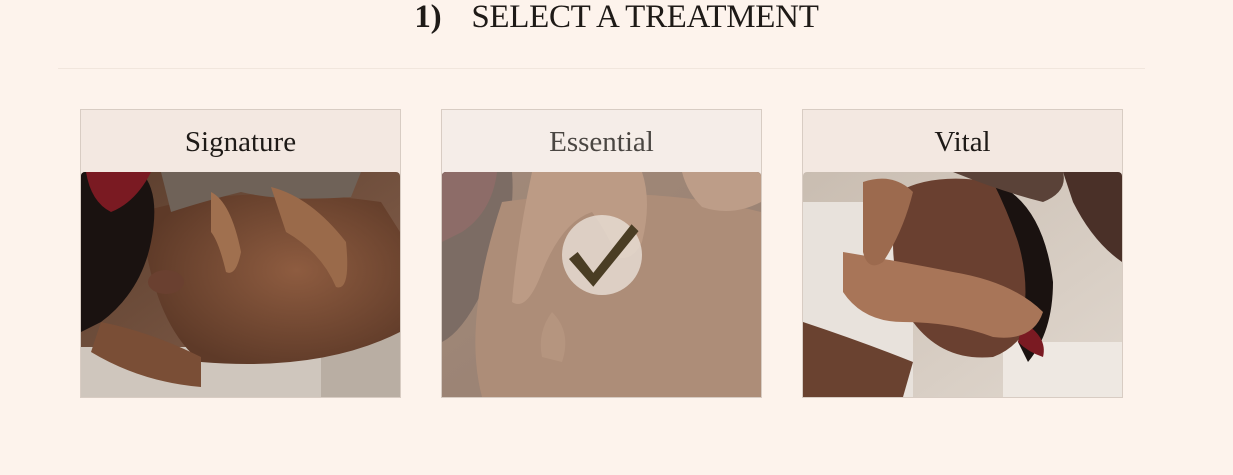  Describe the element at coordinates (601, 141) in the screenshot. I see `treatment-name: Essential` at that location.